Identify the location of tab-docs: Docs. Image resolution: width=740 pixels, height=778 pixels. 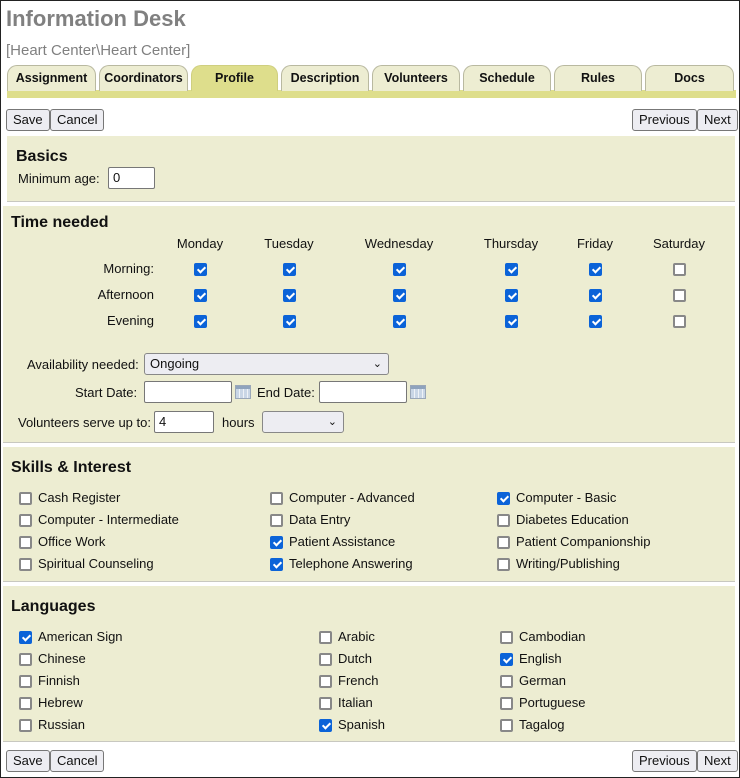
(689, 78).